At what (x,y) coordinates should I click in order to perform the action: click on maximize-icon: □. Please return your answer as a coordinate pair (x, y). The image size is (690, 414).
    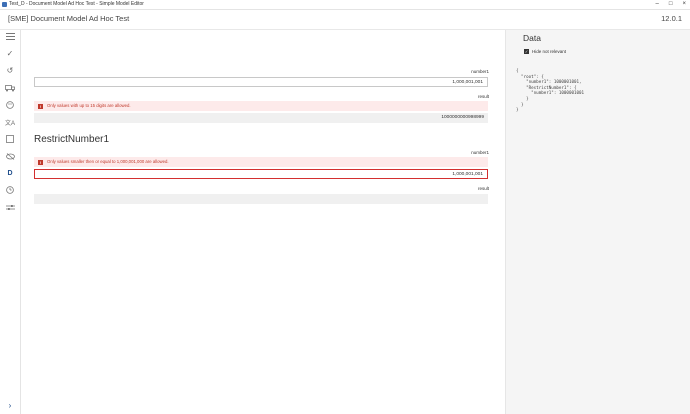
    Looking at the image, I should click on (671, 4).